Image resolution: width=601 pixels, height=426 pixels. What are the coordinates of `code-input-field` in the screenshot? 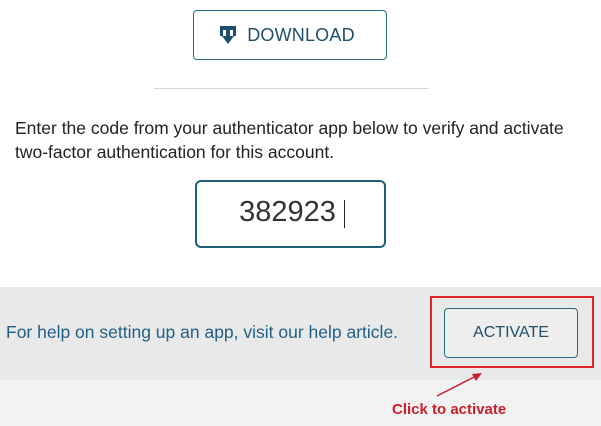 It's located at (290, 214).